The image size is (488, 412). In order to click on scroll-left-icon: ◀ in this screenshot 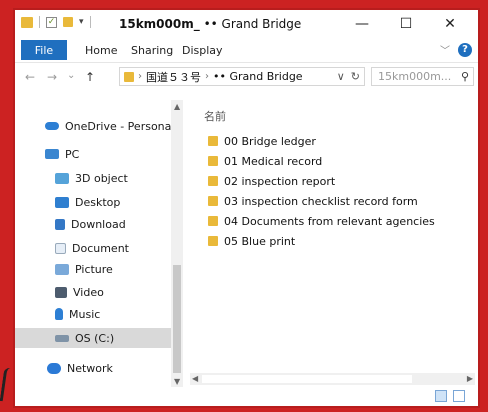, I will do `click(195, 378)`.